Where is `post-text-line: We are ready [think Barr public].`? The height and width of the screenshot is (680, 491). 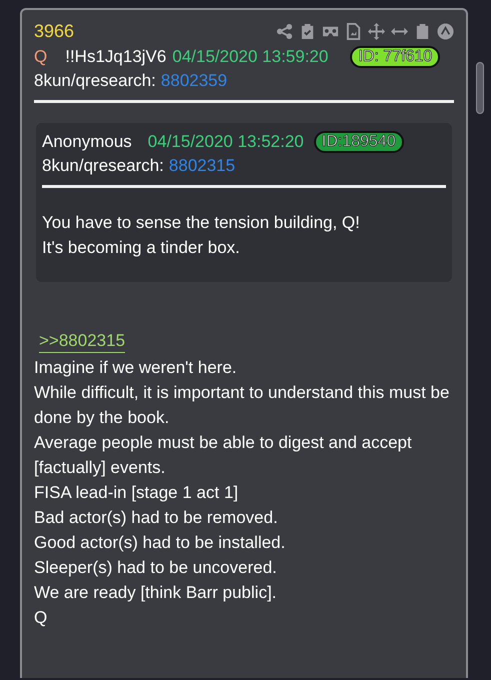 post-text-line: We are ready [think Barr public]. is located at coordinates (156, 593).